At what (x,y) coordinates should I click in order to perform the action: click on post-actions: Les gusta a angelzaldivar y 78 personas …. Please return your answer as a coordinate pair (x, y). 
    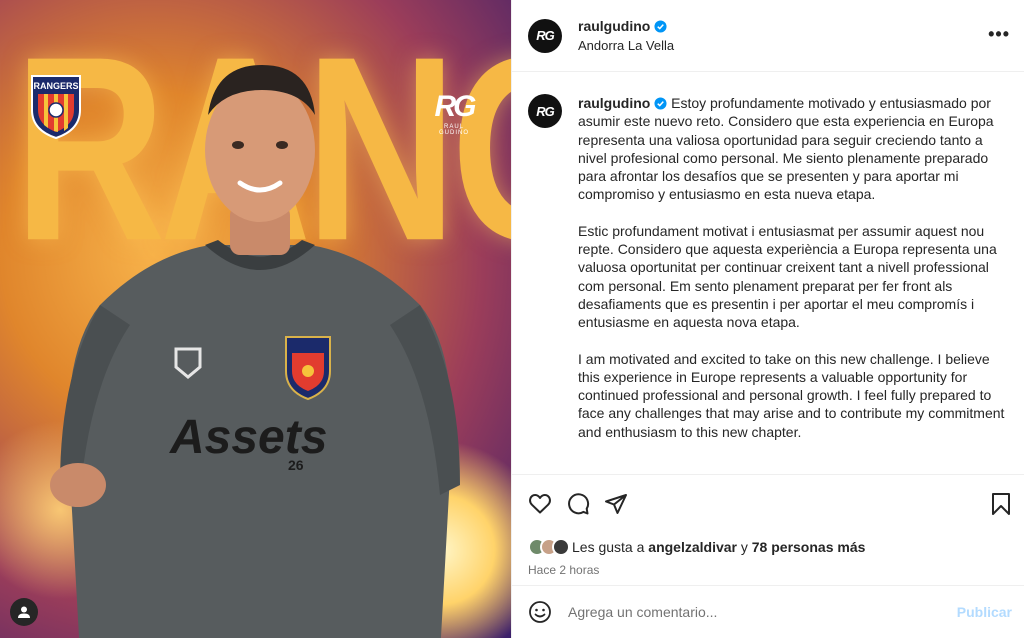
    Looking at the image, I should click on (768, 525).